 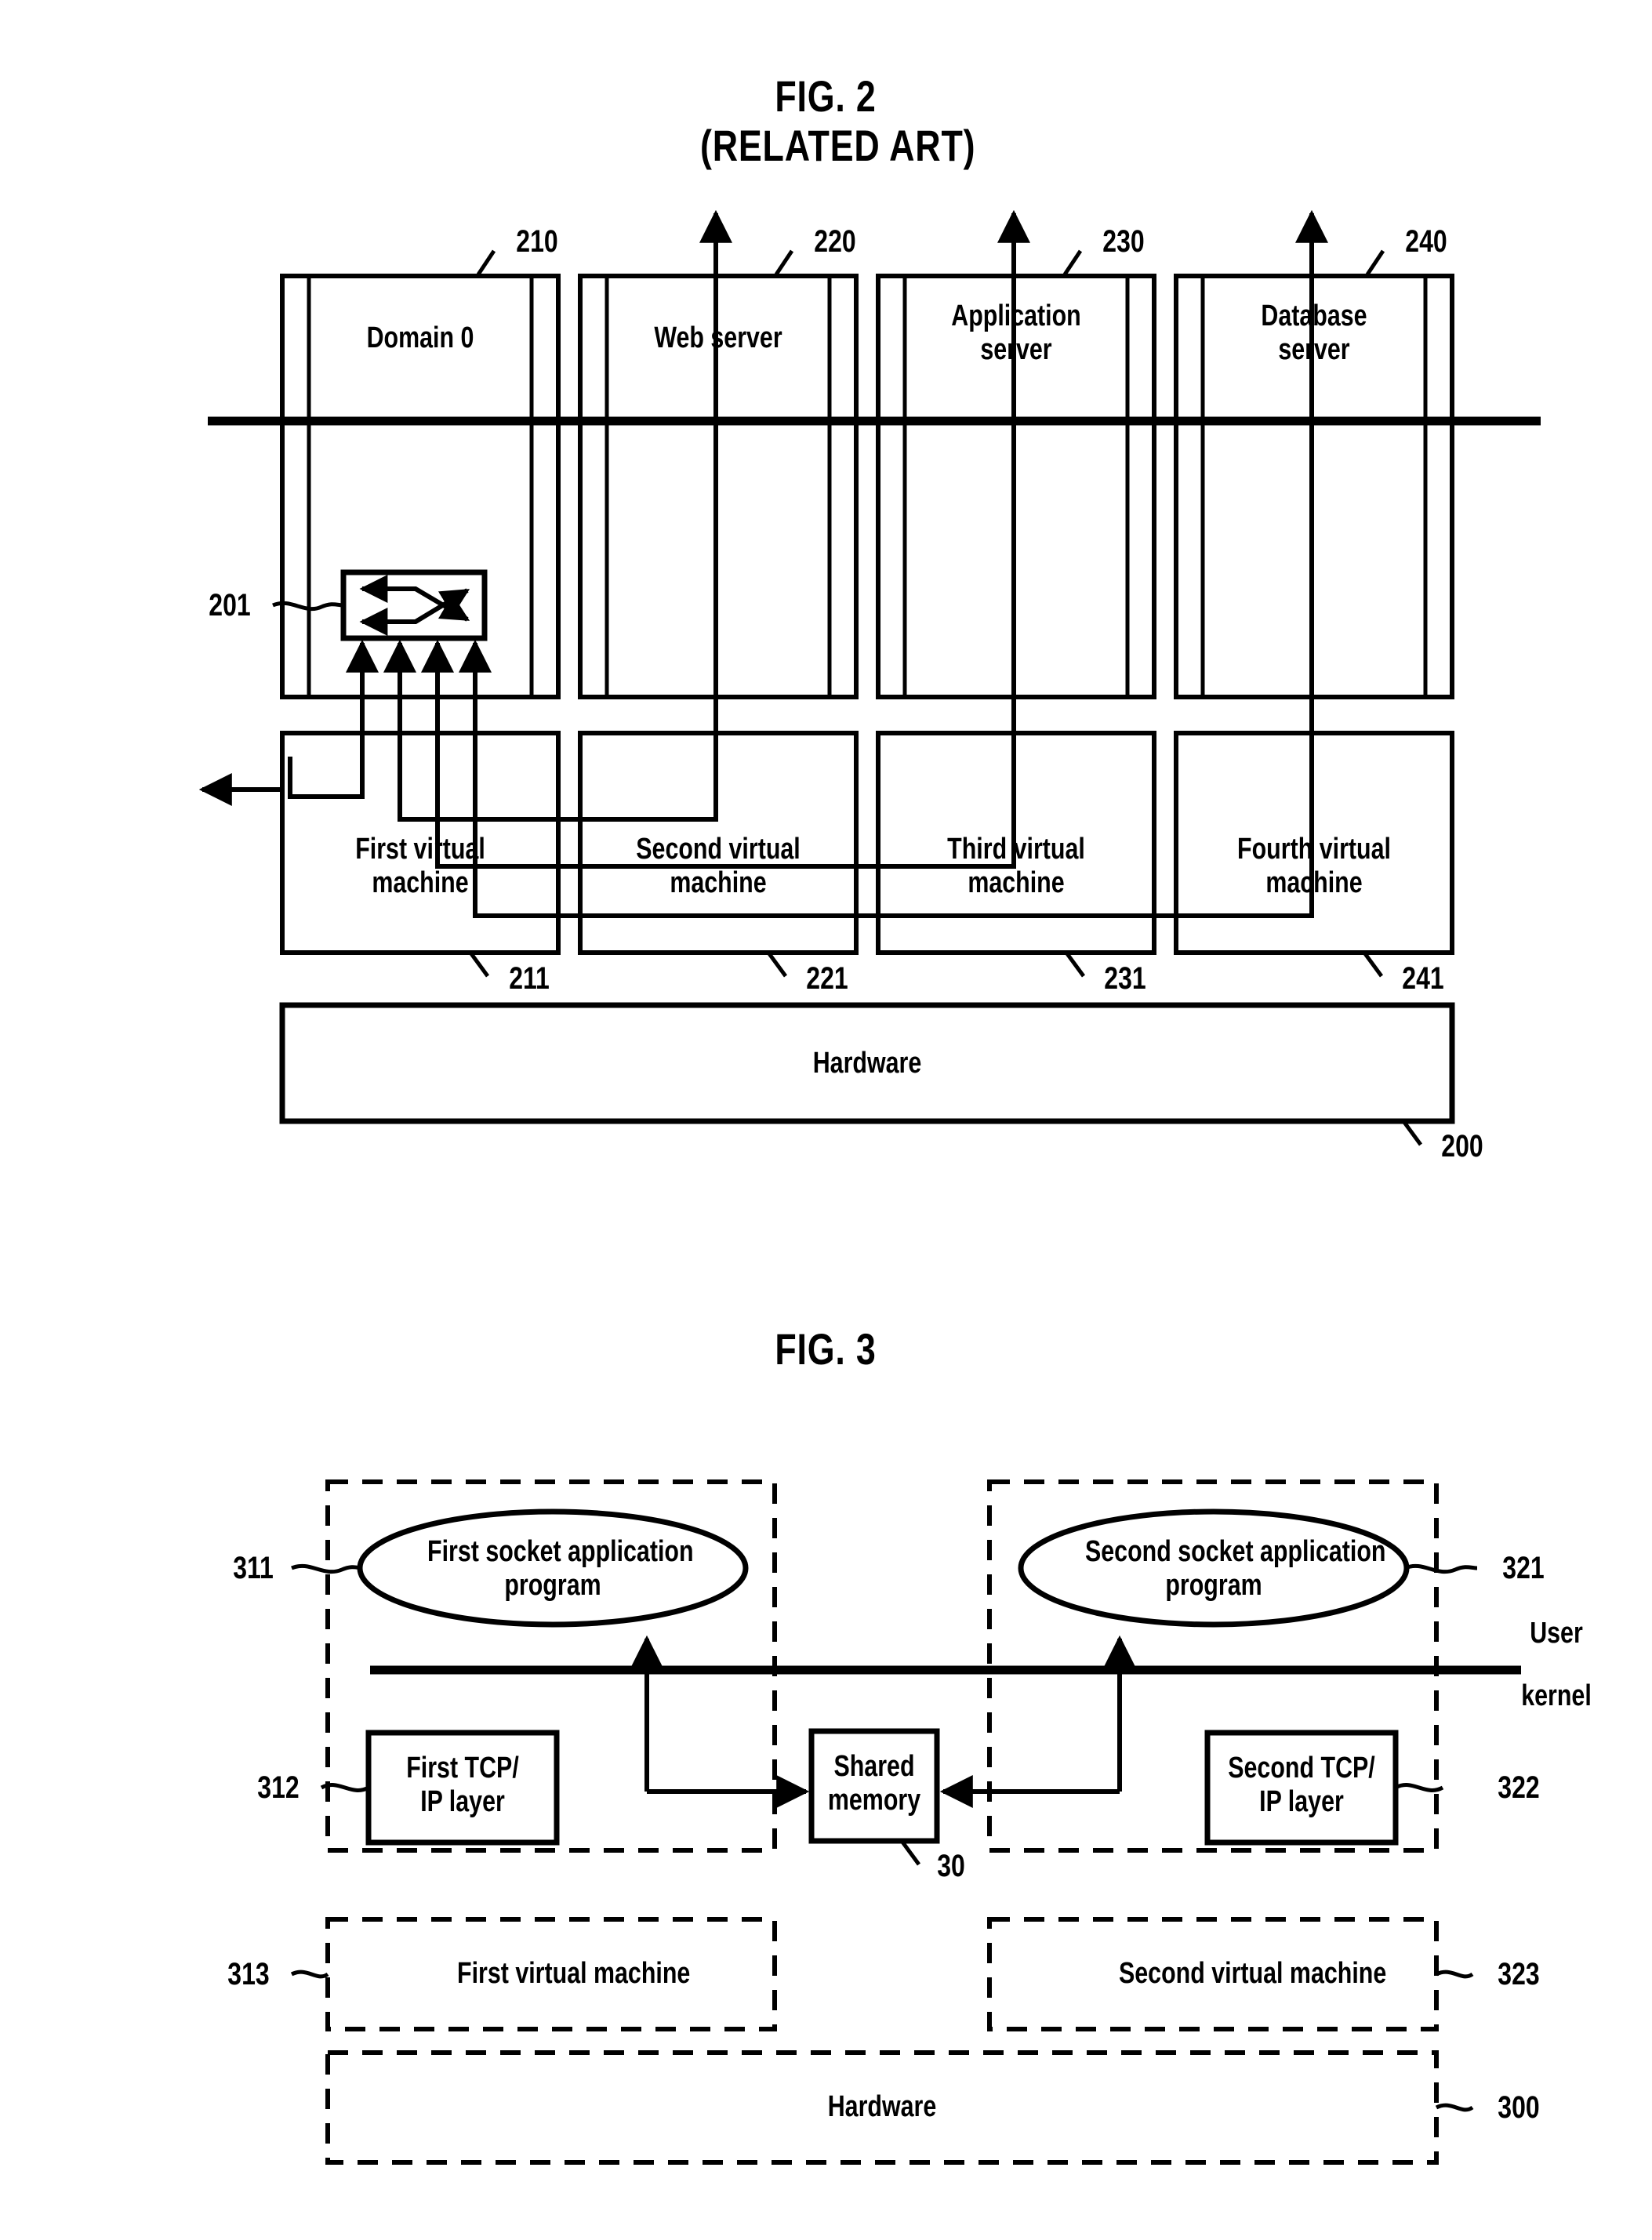 I want to click on fig3-ref-300: 300, so click(x=1519, y=2107).